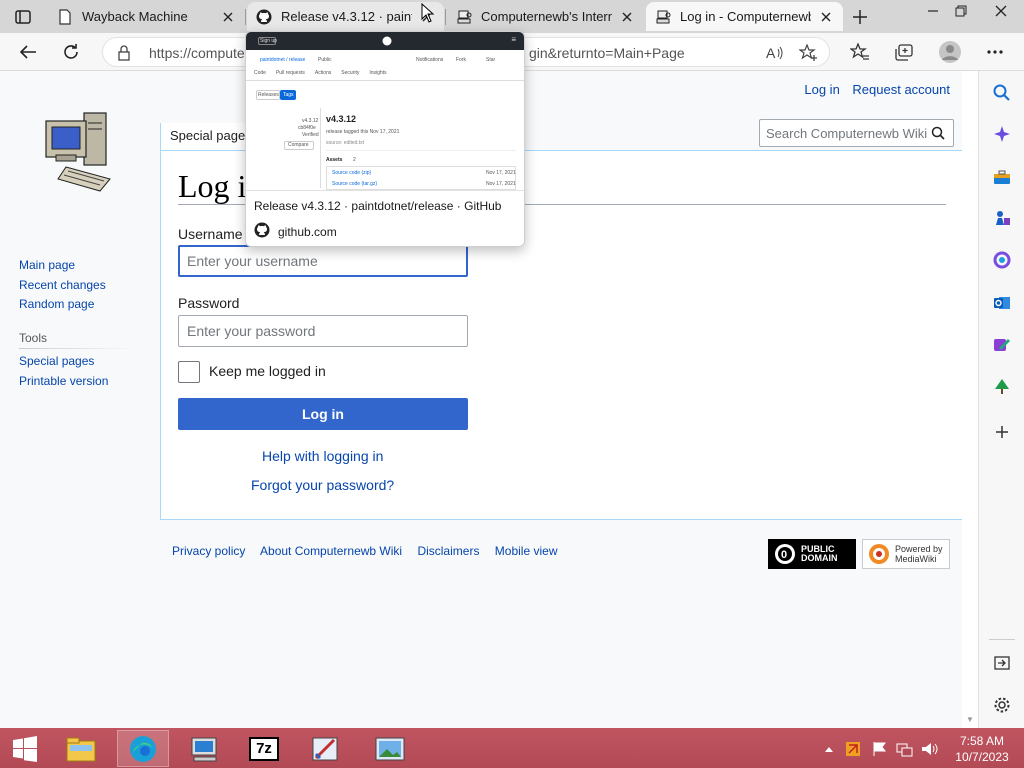  Describe the element at coordinates (744, 16) in the screenshot. I see `tab-log-in: Log in - Computernewb` at that location.